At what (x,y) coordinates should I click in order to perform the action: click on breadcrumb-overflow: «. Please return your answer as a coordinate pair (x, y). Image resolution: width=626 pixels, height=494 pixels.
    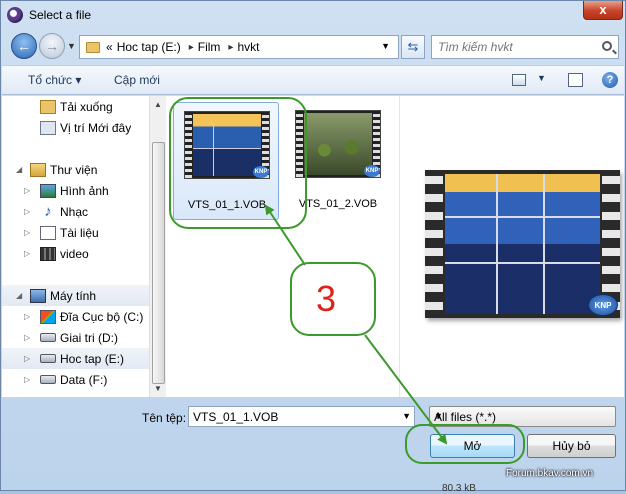
    Looking at the image, I should click on (109, 47).